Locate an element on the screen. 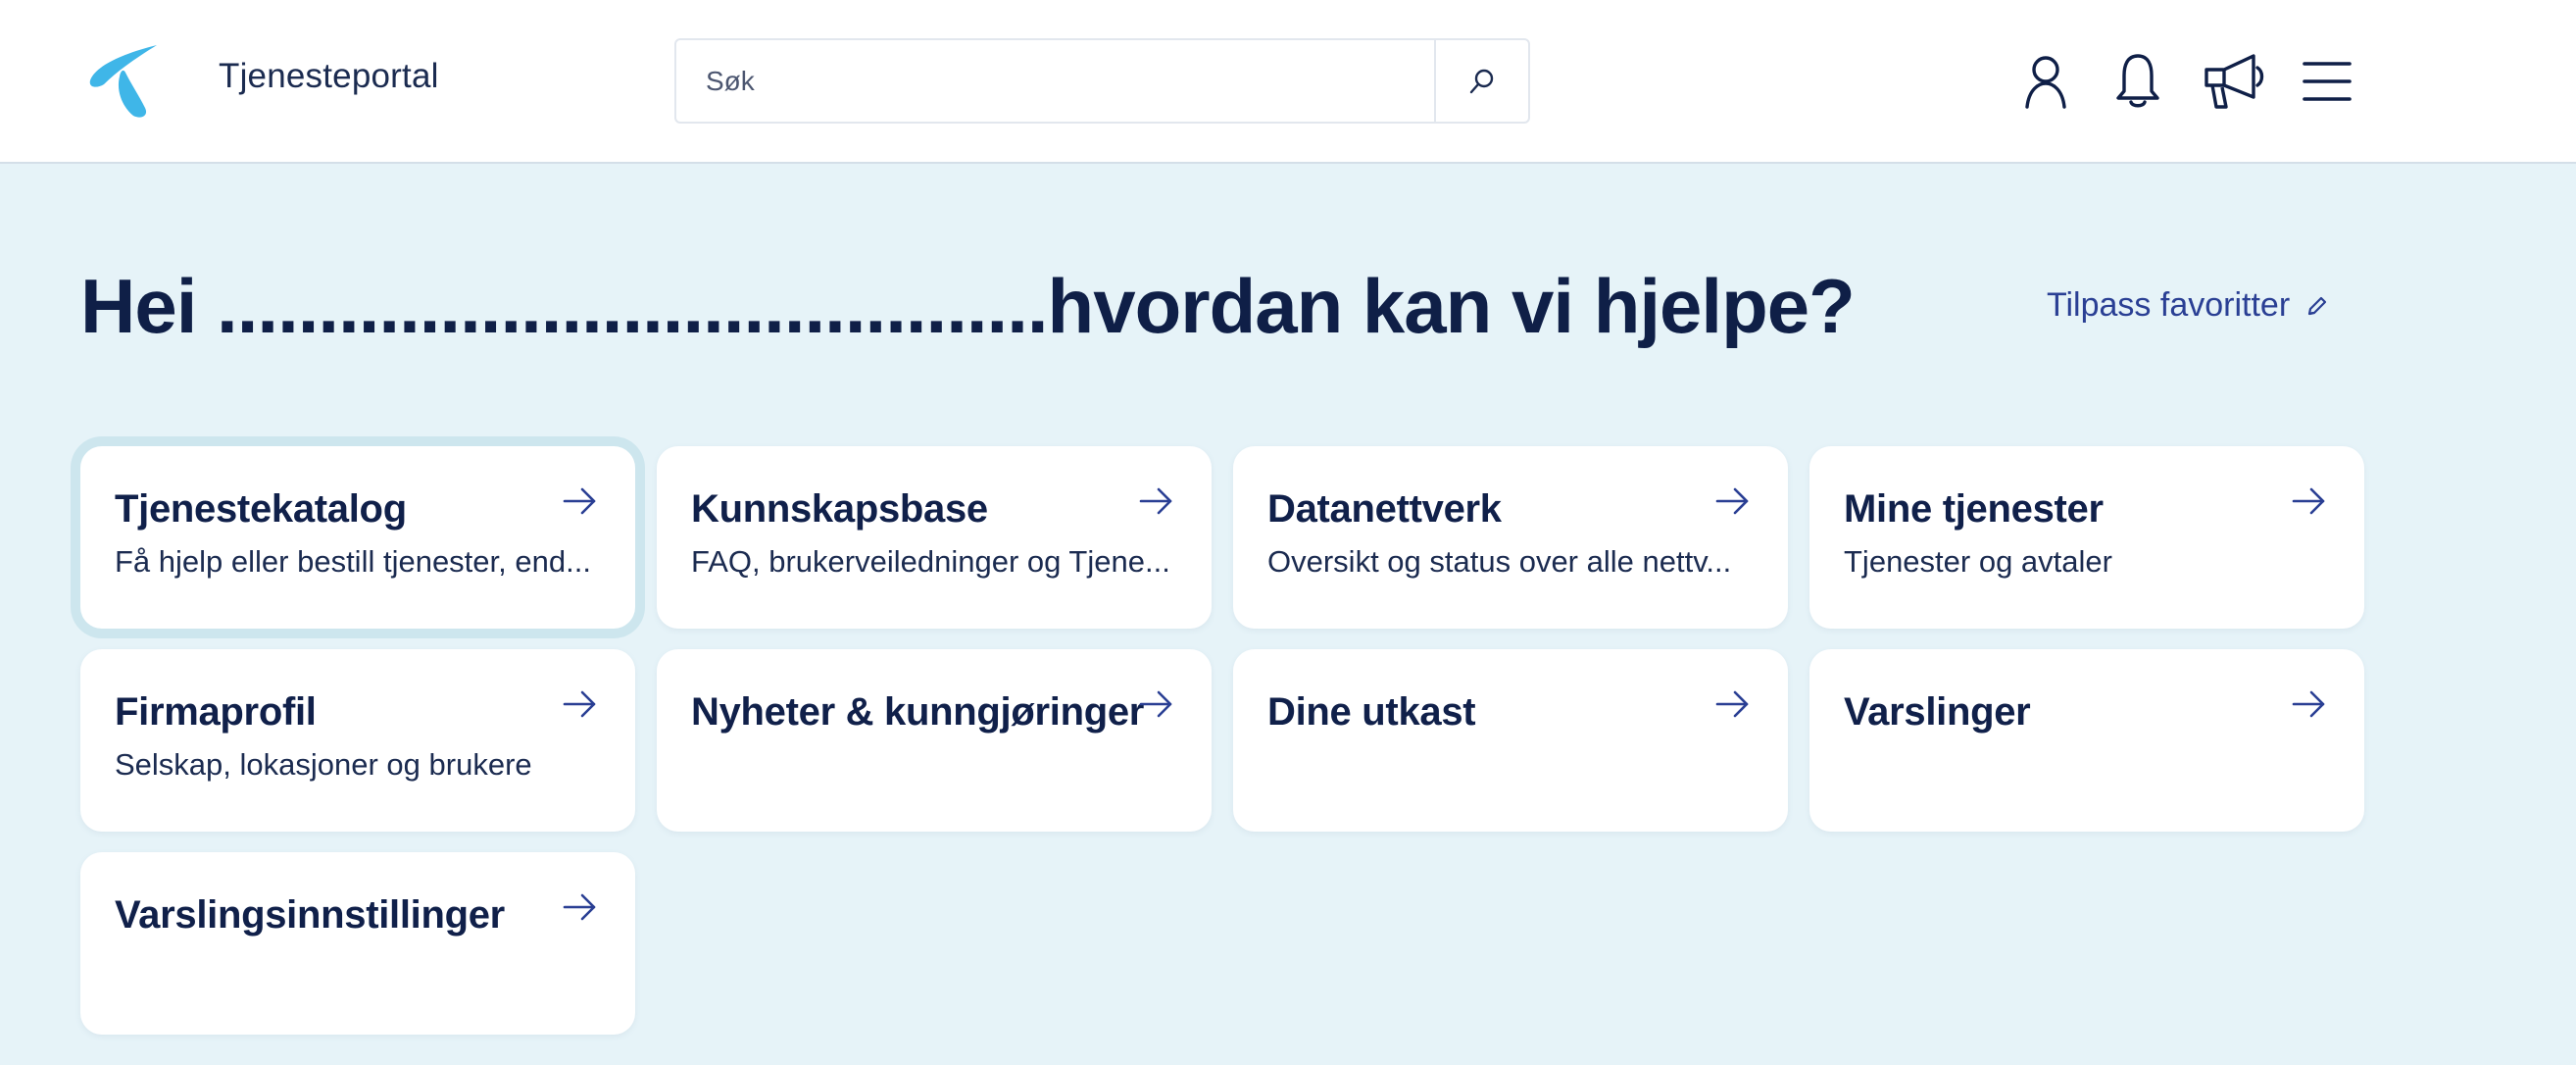 The image size is (2576, 1065). favorite-card: Dine utkast is located at coordinates (1510, 740).